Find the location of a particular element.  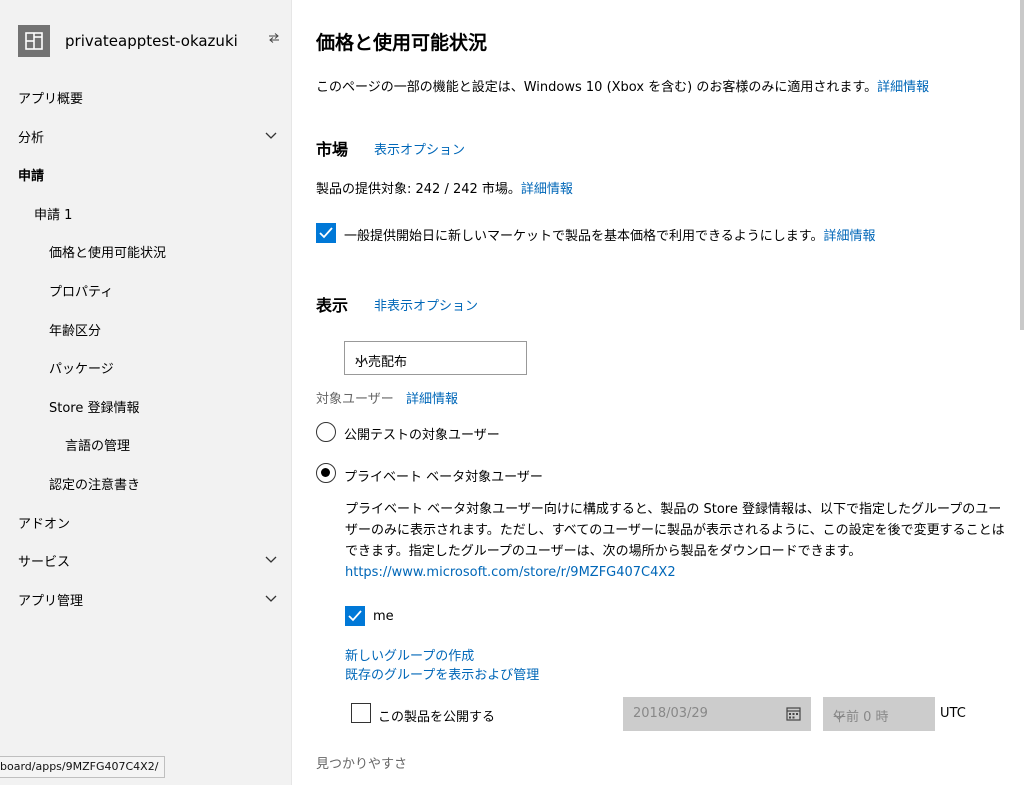

nav-addons: アドオン is located at coordinates (145, 522).